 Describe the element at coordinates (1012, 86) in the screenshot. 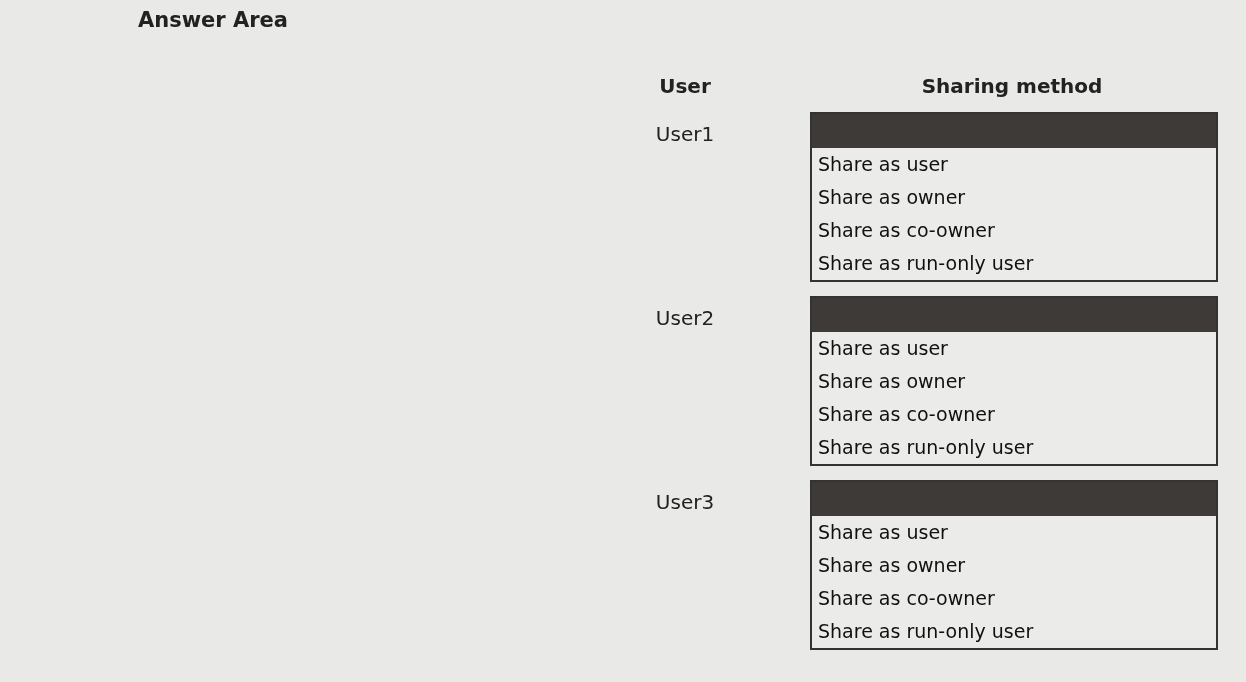

I see `column-header: Sharing method` at that location.